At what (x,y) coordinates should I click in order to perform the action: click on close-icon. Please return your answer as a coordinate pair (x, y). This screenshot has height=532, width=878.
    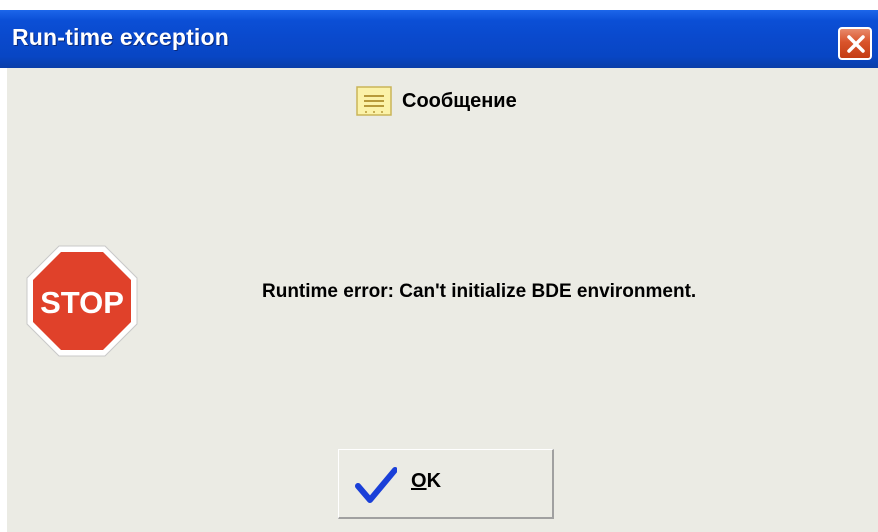
    Looking at the image, I should click on (856, 44).